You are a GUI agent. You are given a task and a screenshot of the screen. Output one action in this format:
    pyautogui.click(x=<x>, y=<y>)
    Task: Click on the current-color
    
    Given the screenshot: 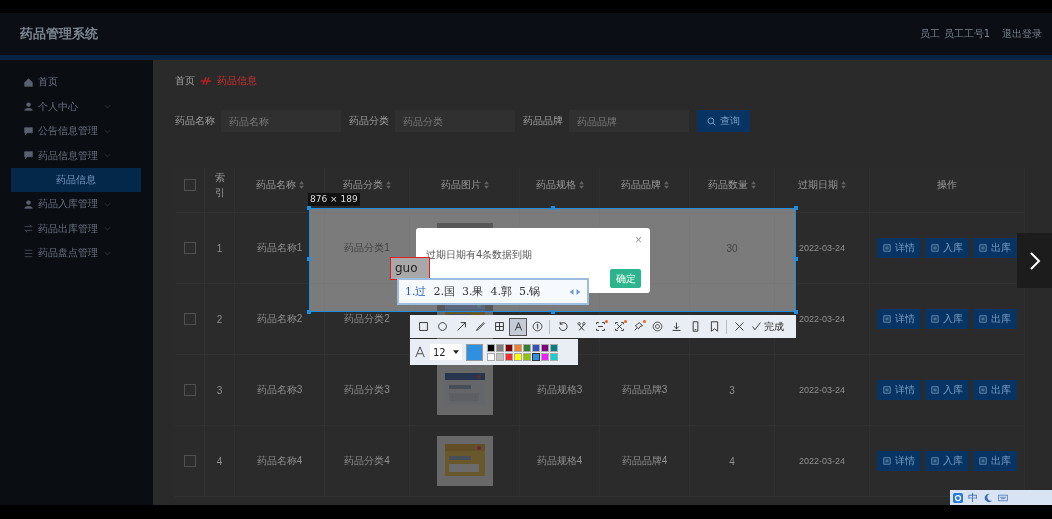 What is the action you would take?
    pyautogui.click(x=474, y=352)
    